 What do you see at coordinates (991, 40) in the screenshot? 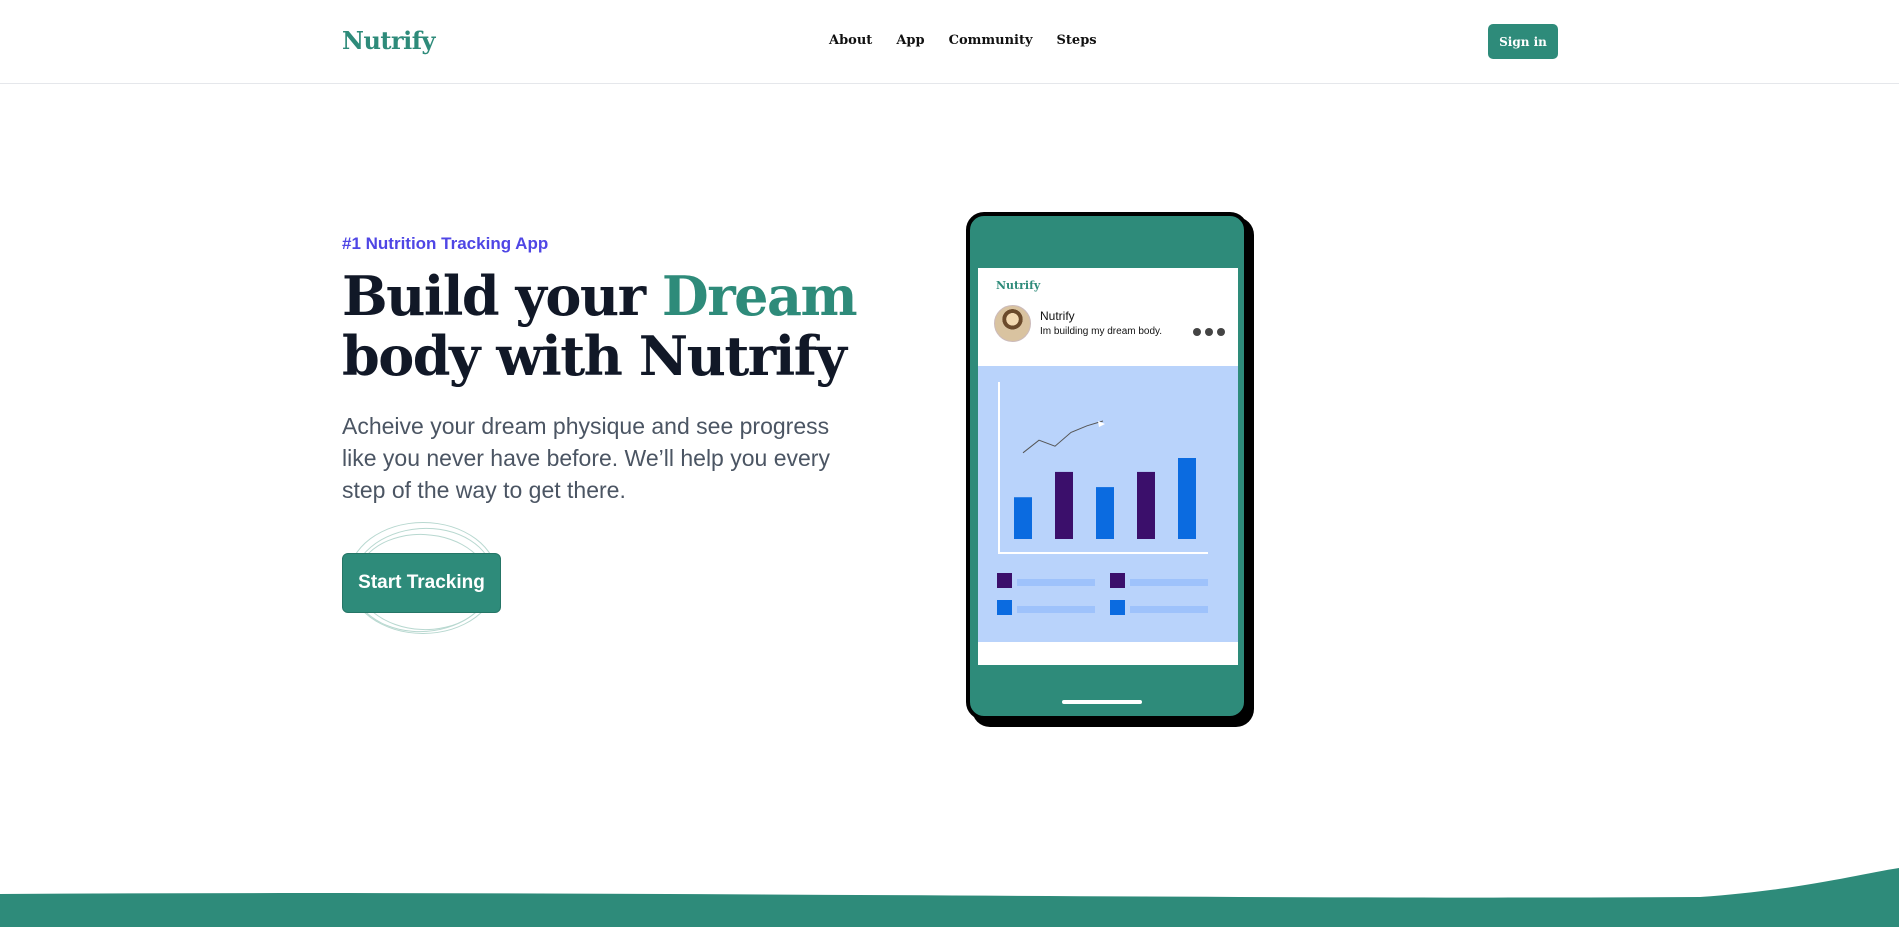
I see `nav-link-community: Community` at bounding box center [991, 40].